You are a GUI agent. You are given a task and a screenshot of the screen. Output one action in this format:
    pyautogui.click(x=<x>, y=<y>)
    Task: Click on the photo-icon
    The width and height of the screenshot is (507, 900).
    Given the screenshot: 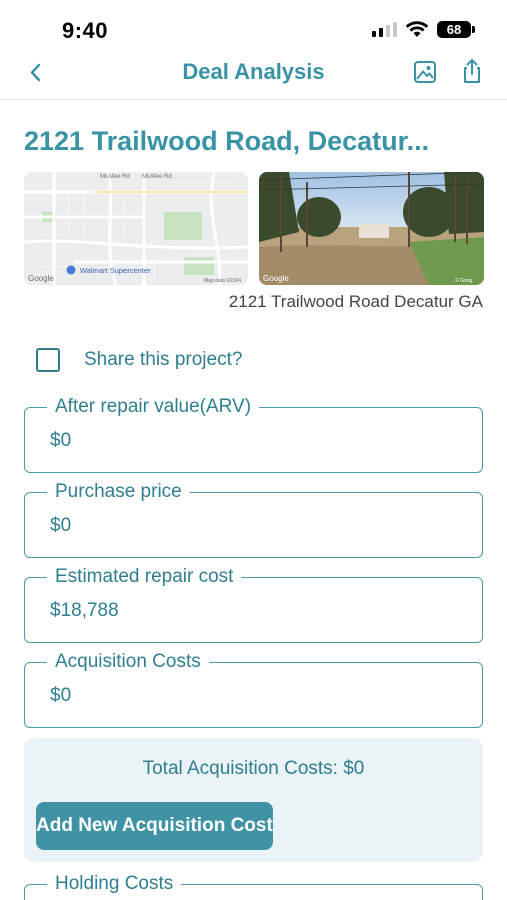 What is the action you would take?
    pyautogui.click(x=425, y=72)
    